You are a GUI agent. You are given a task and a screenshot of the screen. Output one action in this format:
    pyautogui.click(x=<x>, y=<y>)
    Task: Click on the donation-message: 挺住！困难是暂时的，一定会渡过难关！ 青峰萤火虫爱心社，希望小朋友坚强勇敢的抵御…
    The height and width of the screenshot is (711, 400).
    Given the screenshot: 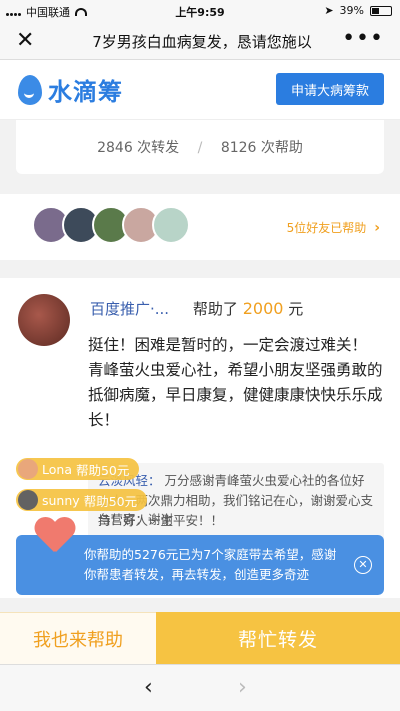 What is the action you would take?
    pyautogui.click(x=235, y=382)
    